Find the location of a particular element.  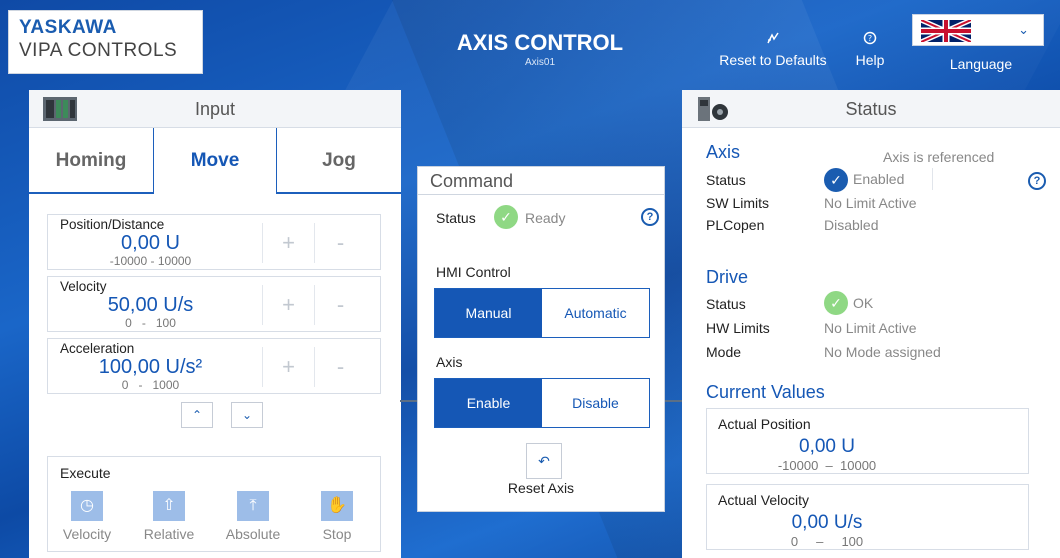

acceleration-field: Acceleration 100,00 U/s² 0 - 1000 + - is located at coordinates (214, 366).